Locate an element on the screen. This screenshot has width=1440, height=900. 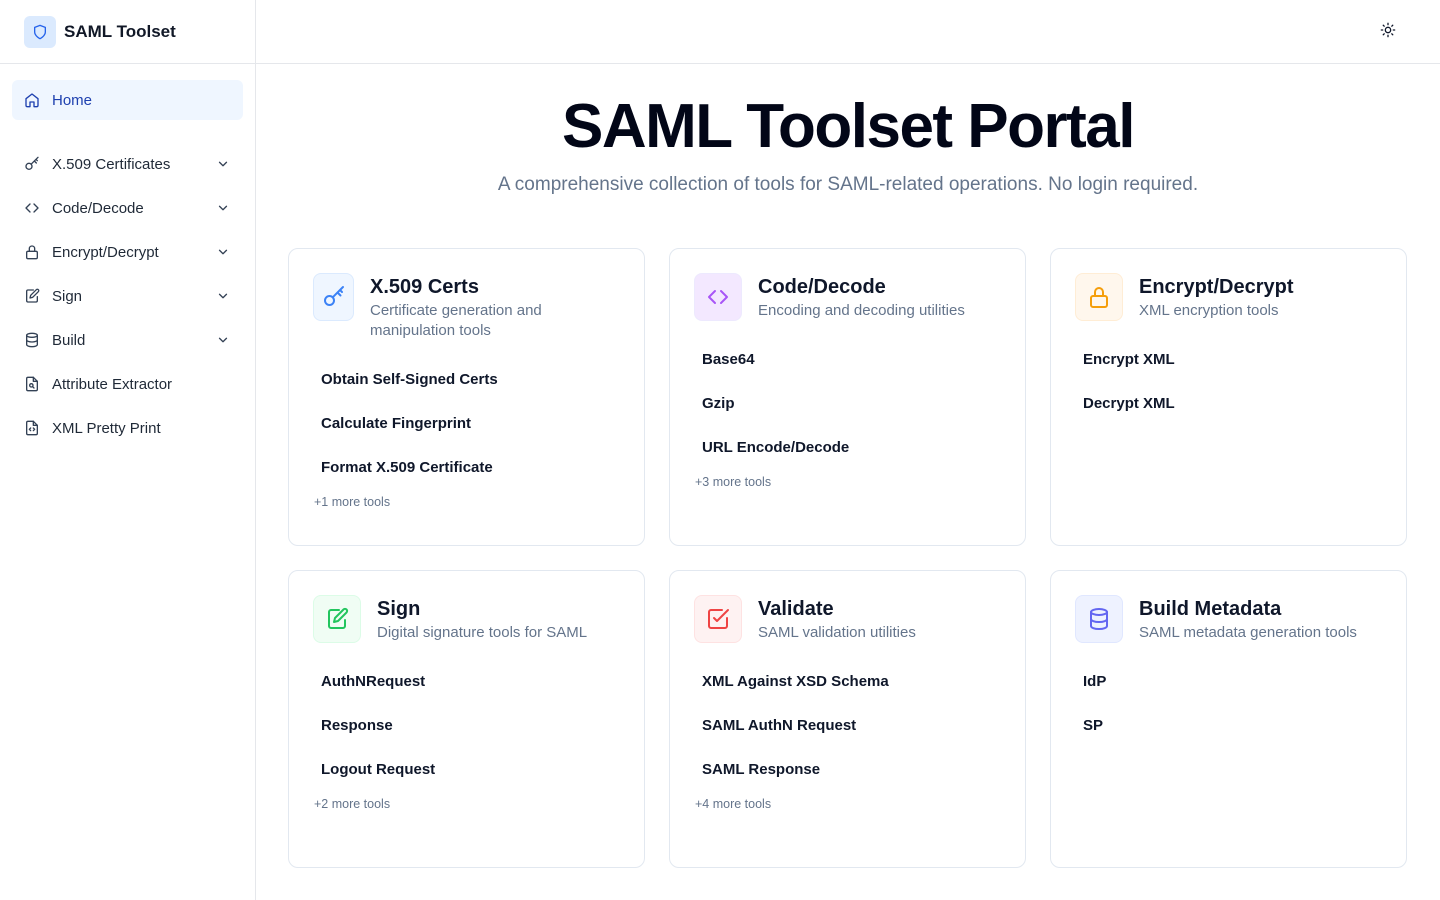
tool-link: SAML AuthN Request is located at coordinates (847, 725).